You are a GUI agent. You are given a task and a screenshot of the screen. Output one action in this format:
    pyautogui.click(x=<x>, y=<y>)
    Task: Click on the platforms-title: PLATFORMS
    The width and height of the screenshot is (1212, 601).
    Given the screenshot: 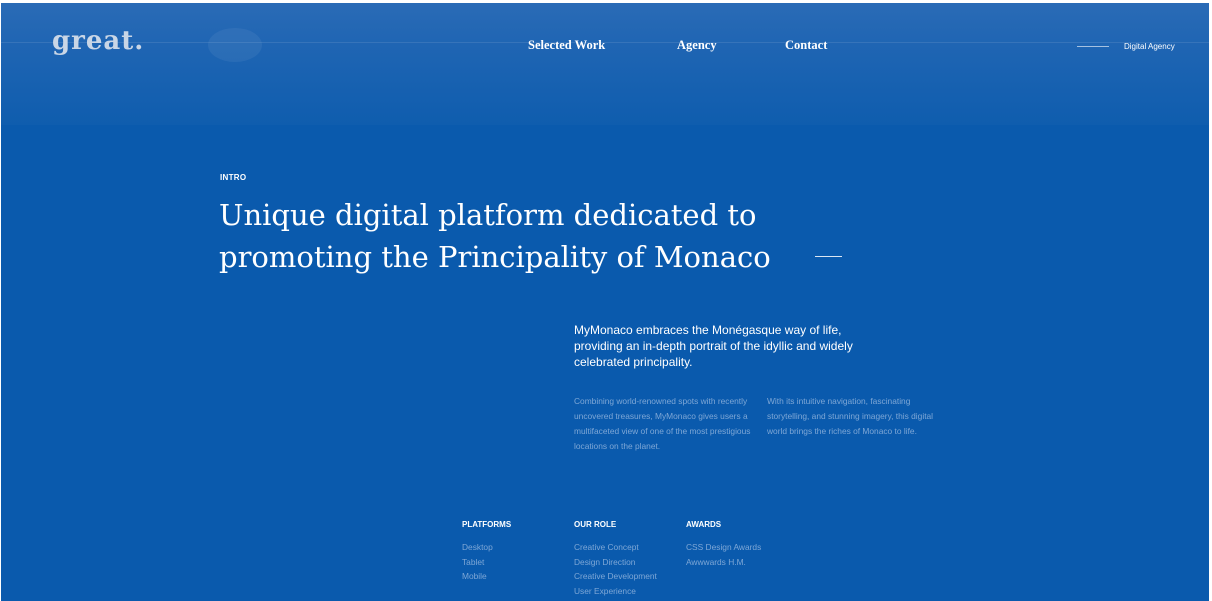 What is the action you would take?
    pyautogui.click(x=487, y=524)
    